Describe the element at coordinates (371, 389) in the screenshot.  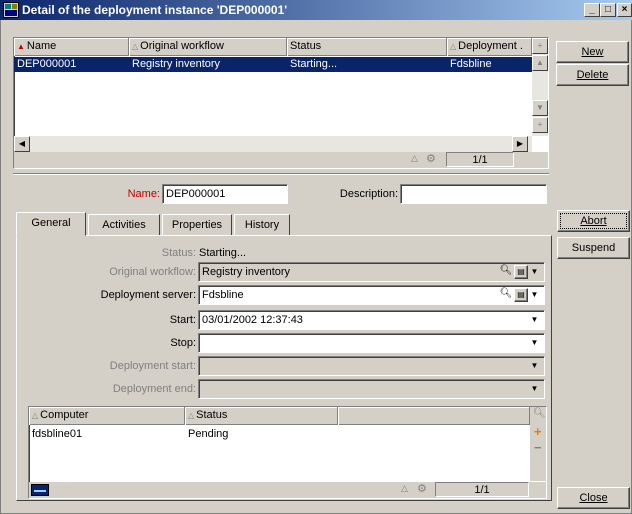
I see `deployment-end-field: ▼` at that location.